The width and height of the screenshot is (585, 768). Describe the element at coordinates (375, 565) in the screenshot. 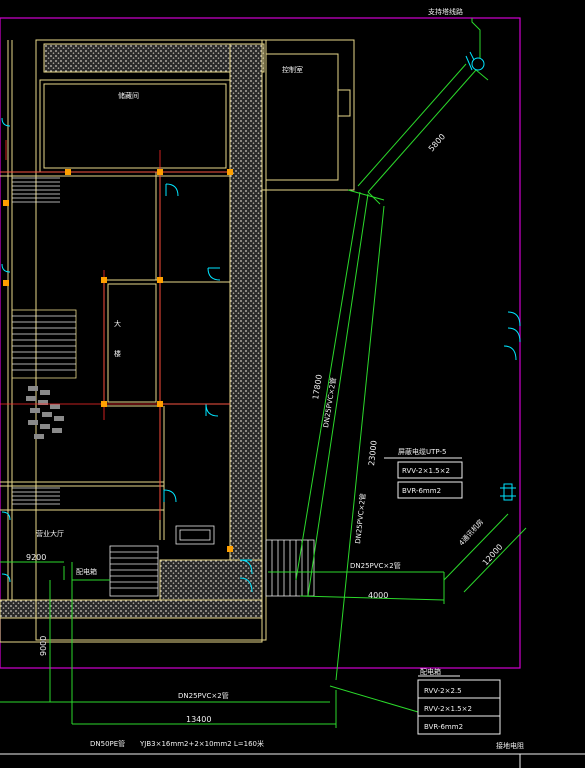

I see `cable-dn25-c: DN25PVC×2管` at that location.